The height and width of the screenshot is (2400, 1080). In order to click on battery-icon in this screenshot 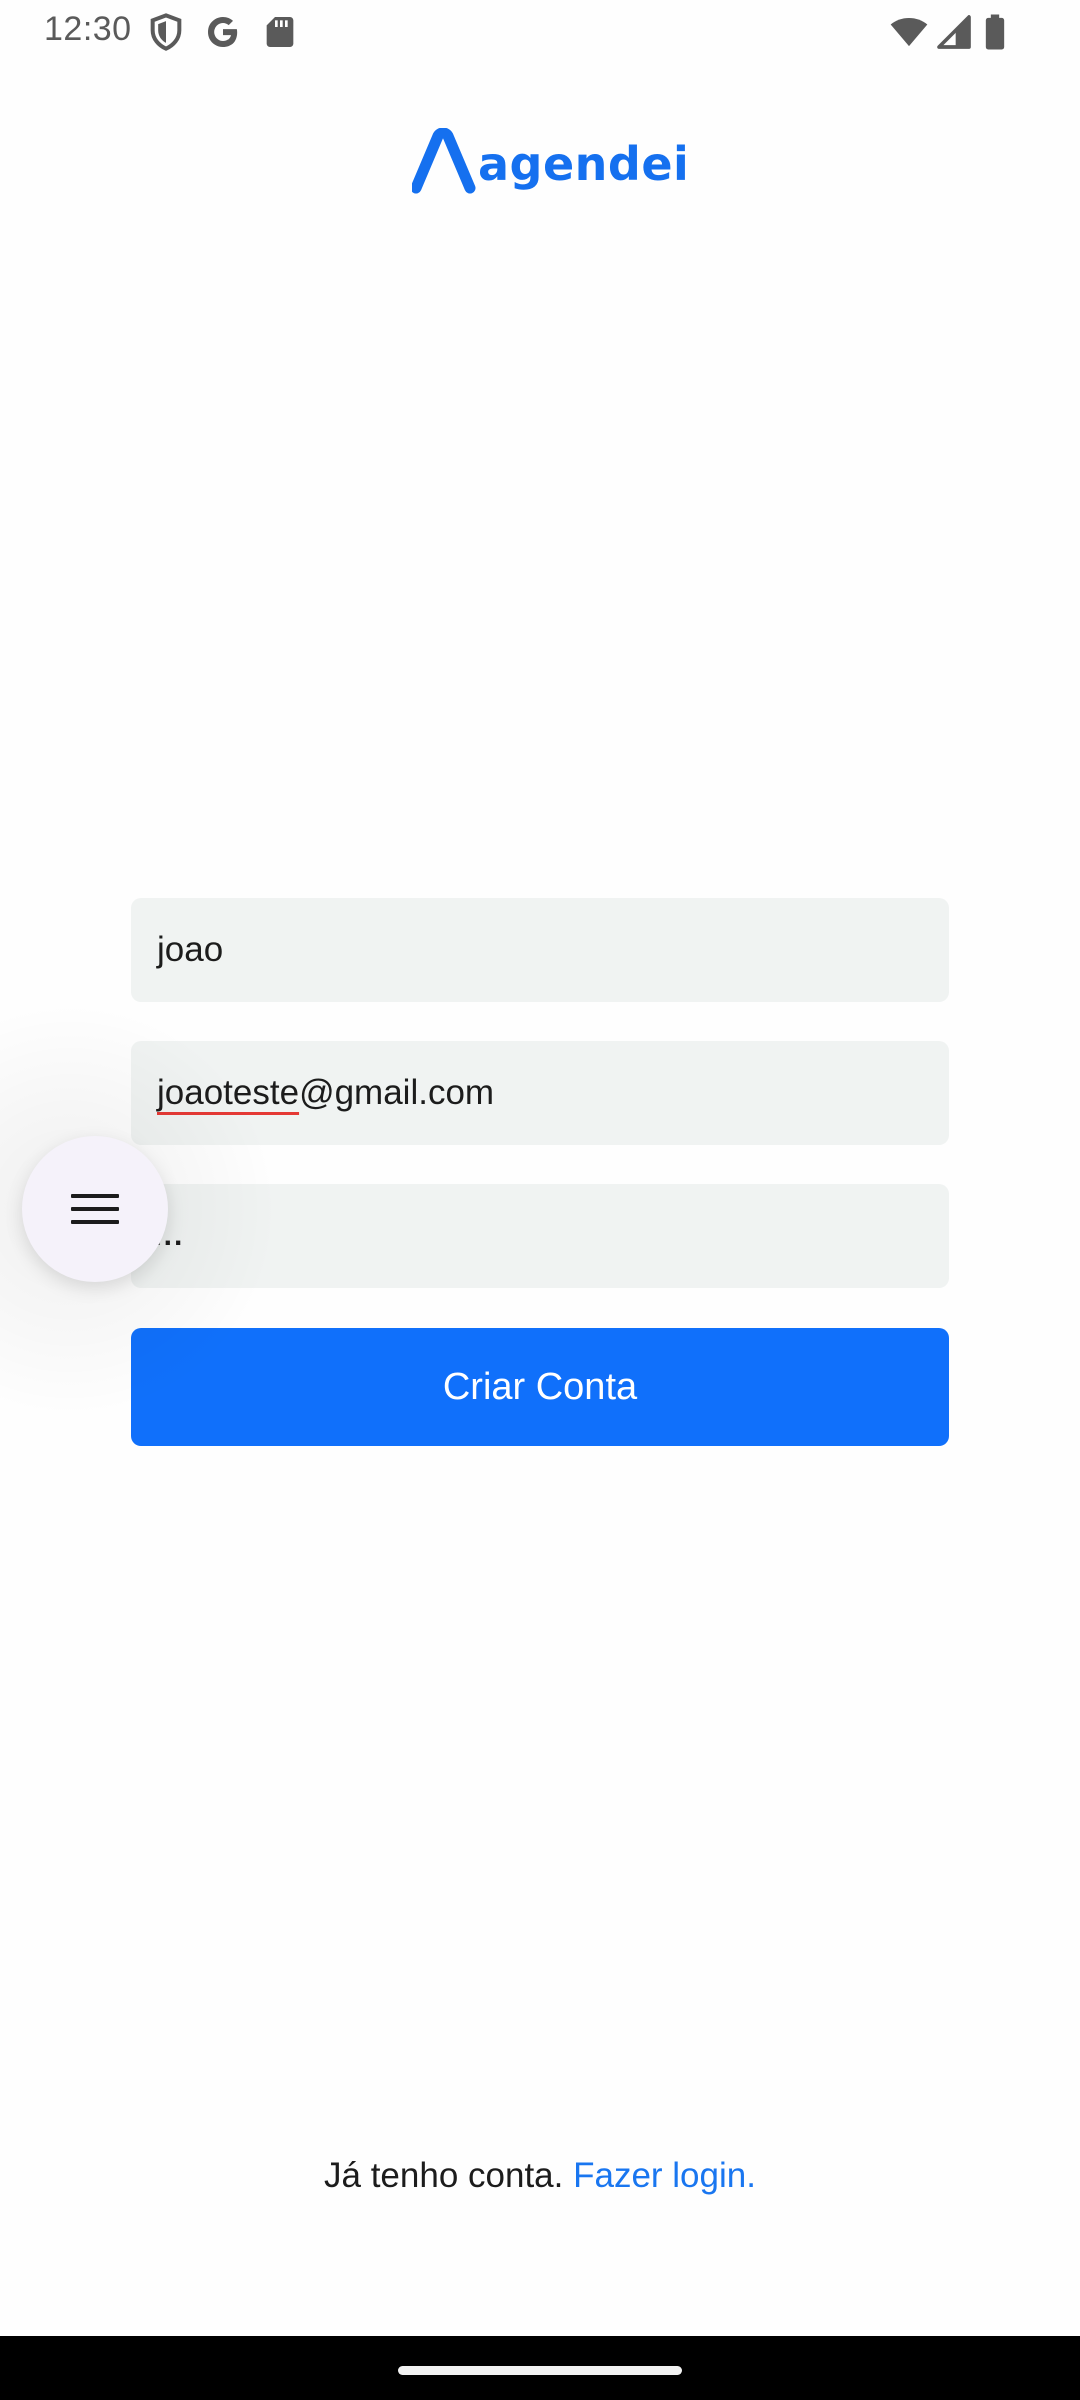, I will do `click(995, 32)`.